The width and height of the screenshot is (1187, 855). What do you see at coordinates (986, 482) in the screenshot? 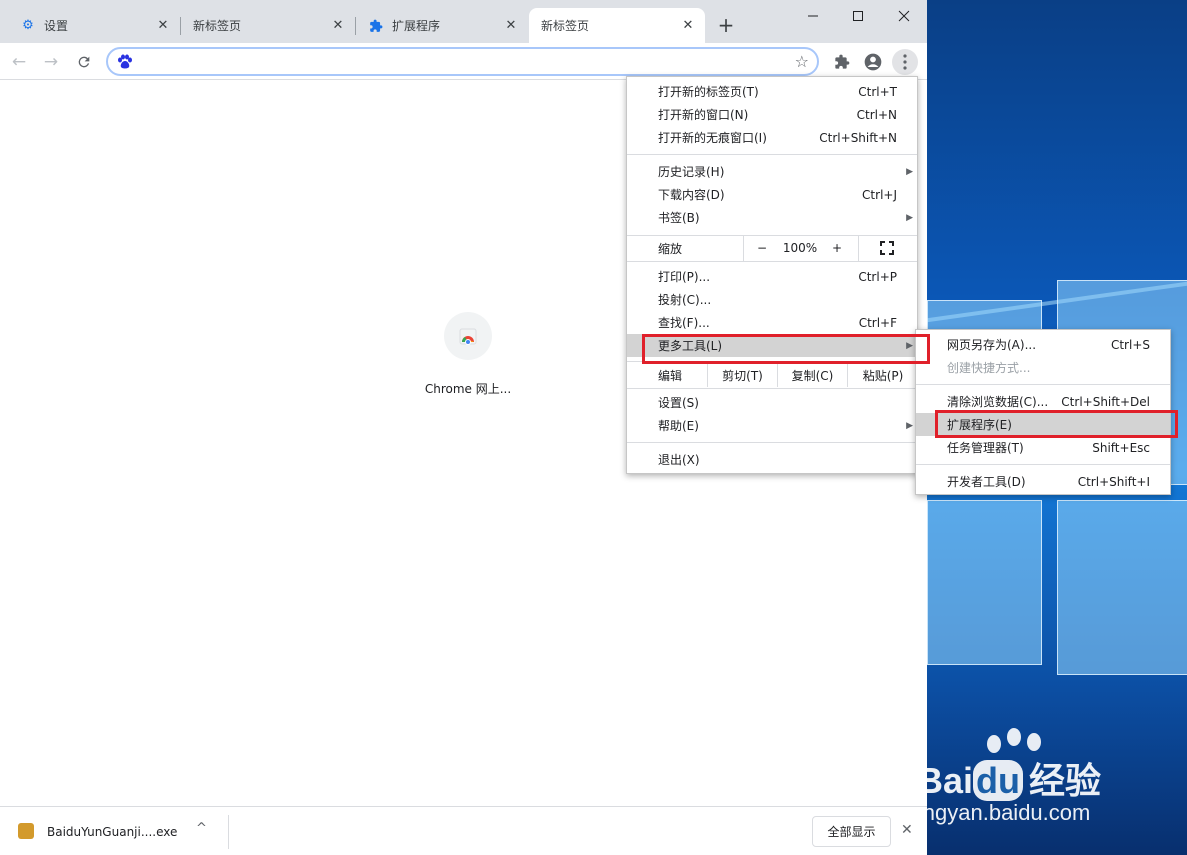
I see `menu-label: 开发者工具(D)` at bounding box center [986, 482].